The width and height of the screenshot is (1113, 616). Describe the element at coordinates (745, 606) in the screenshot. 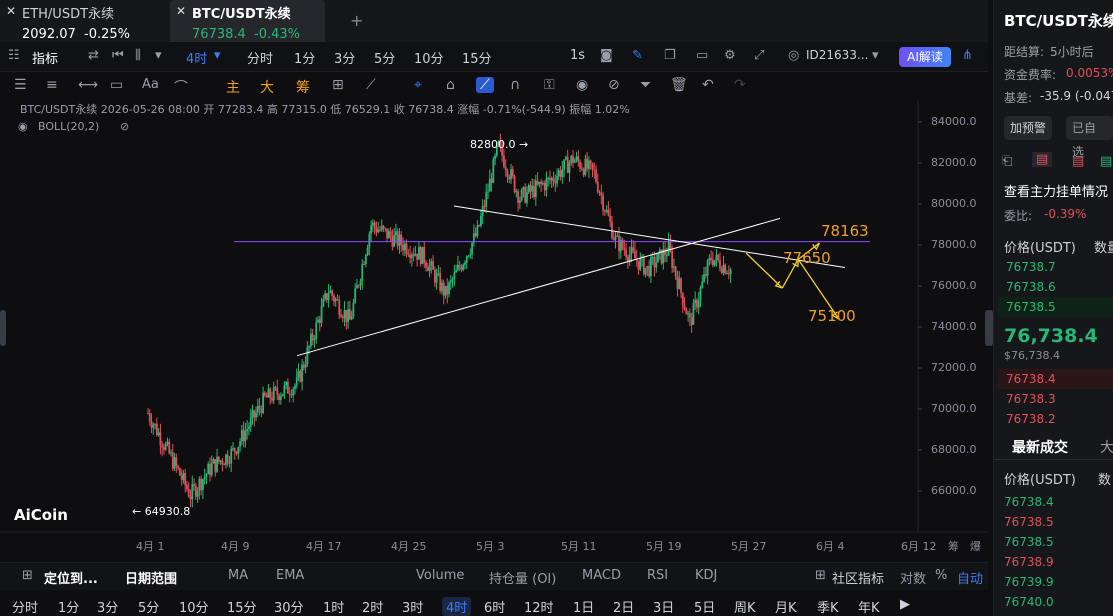

I see `interval-option: 周K` at that location.